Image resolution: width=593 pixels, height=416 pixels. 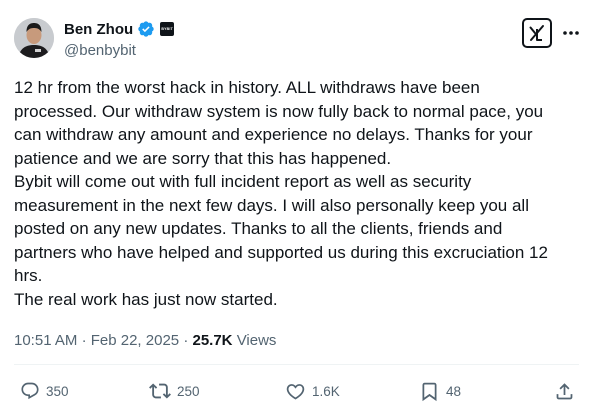 I want to click on like-button: 1.6K, so click(x=312, y=391).